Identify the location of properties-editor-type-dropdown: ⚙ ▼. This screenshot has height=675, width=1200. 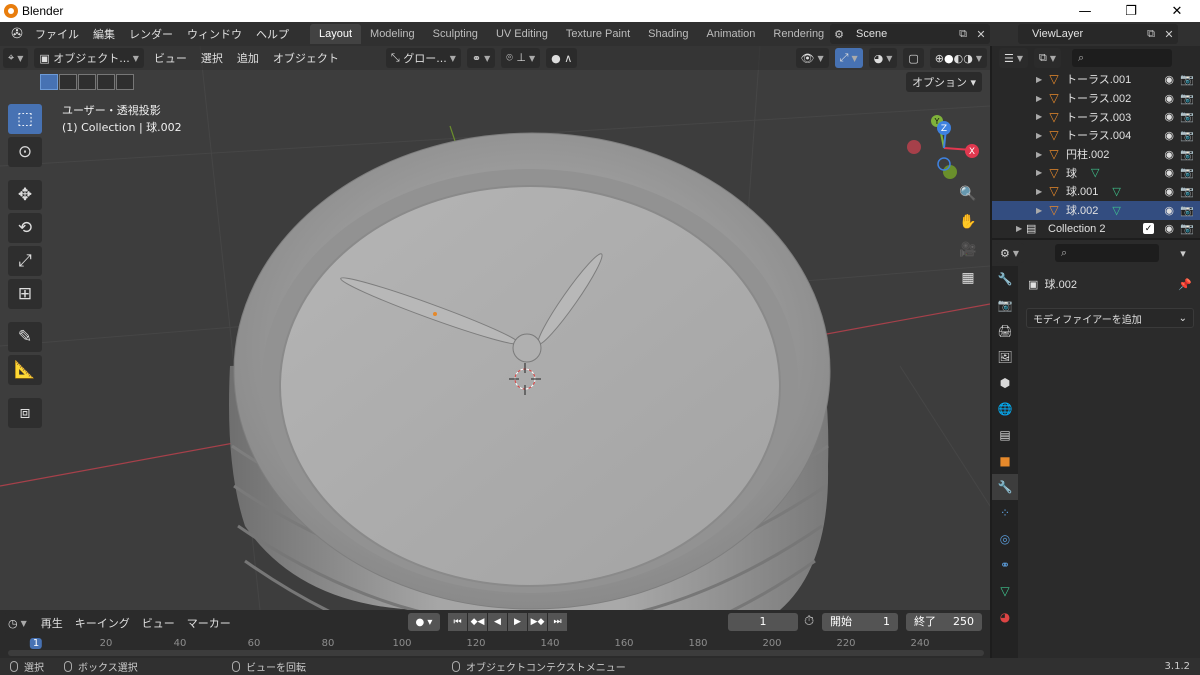
(1010, 253).